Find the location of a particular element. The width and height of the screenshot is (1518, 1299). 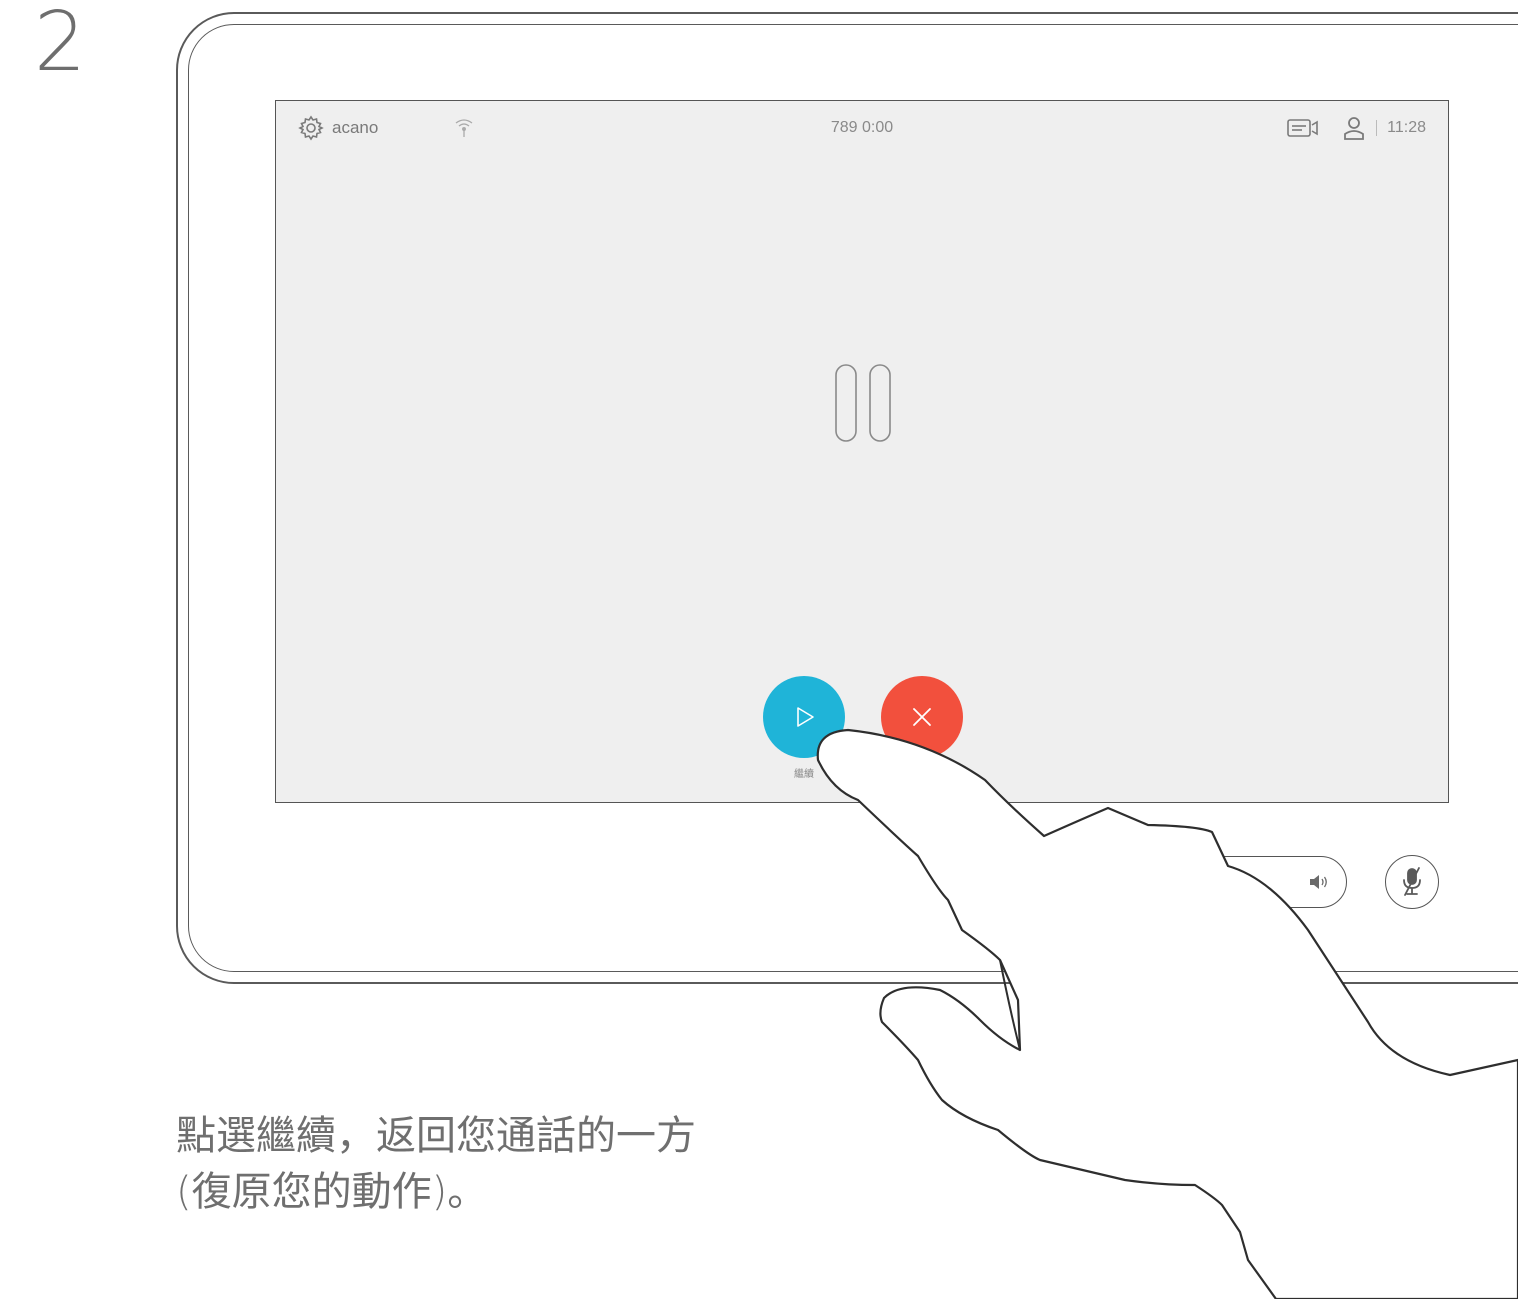

mute-button is located at coordinates (1412, 882).